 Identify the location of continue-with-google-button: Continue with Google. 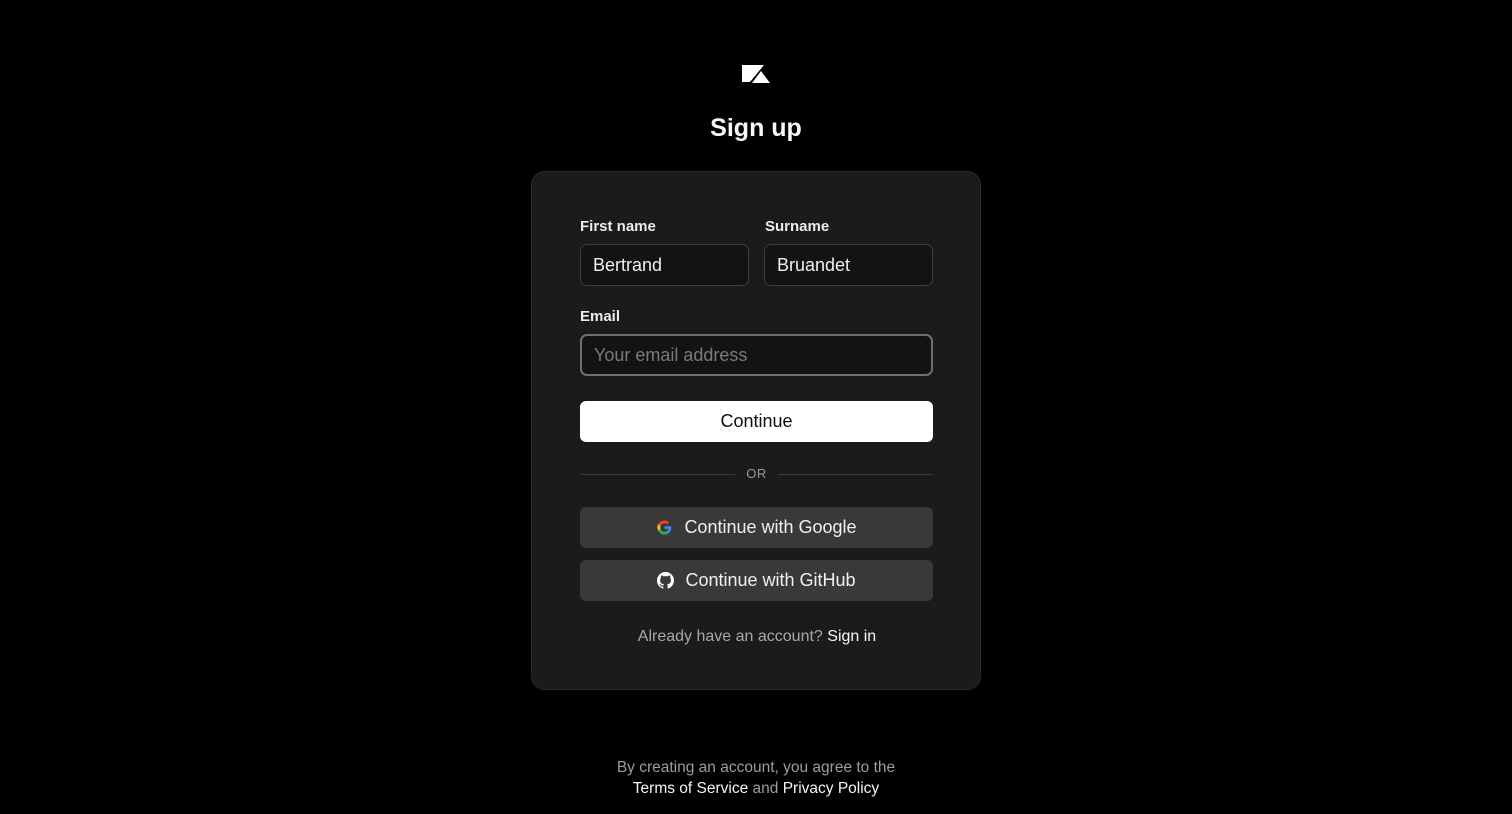
(756, 527).